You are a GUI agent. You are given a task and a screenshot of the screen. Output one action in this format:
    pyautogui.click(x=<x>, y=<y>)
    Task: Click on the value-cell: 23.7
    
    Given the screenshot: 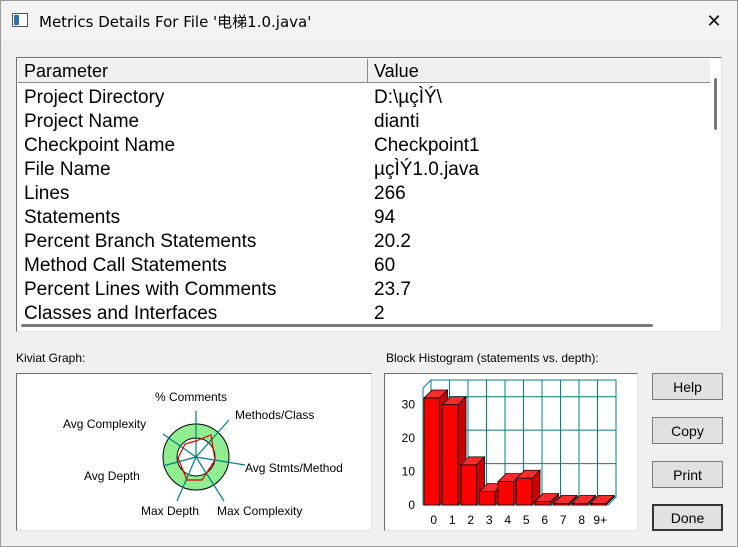 What is the action you would take?
    pyautogui.click(x=392, y=289)
    